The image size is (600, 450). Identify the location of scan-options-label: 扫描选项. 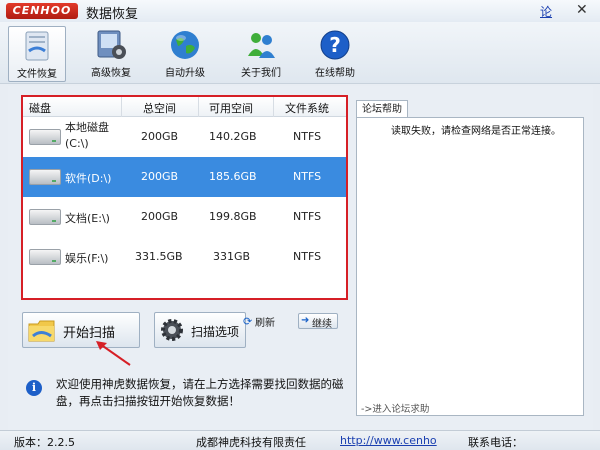
(215, 332).